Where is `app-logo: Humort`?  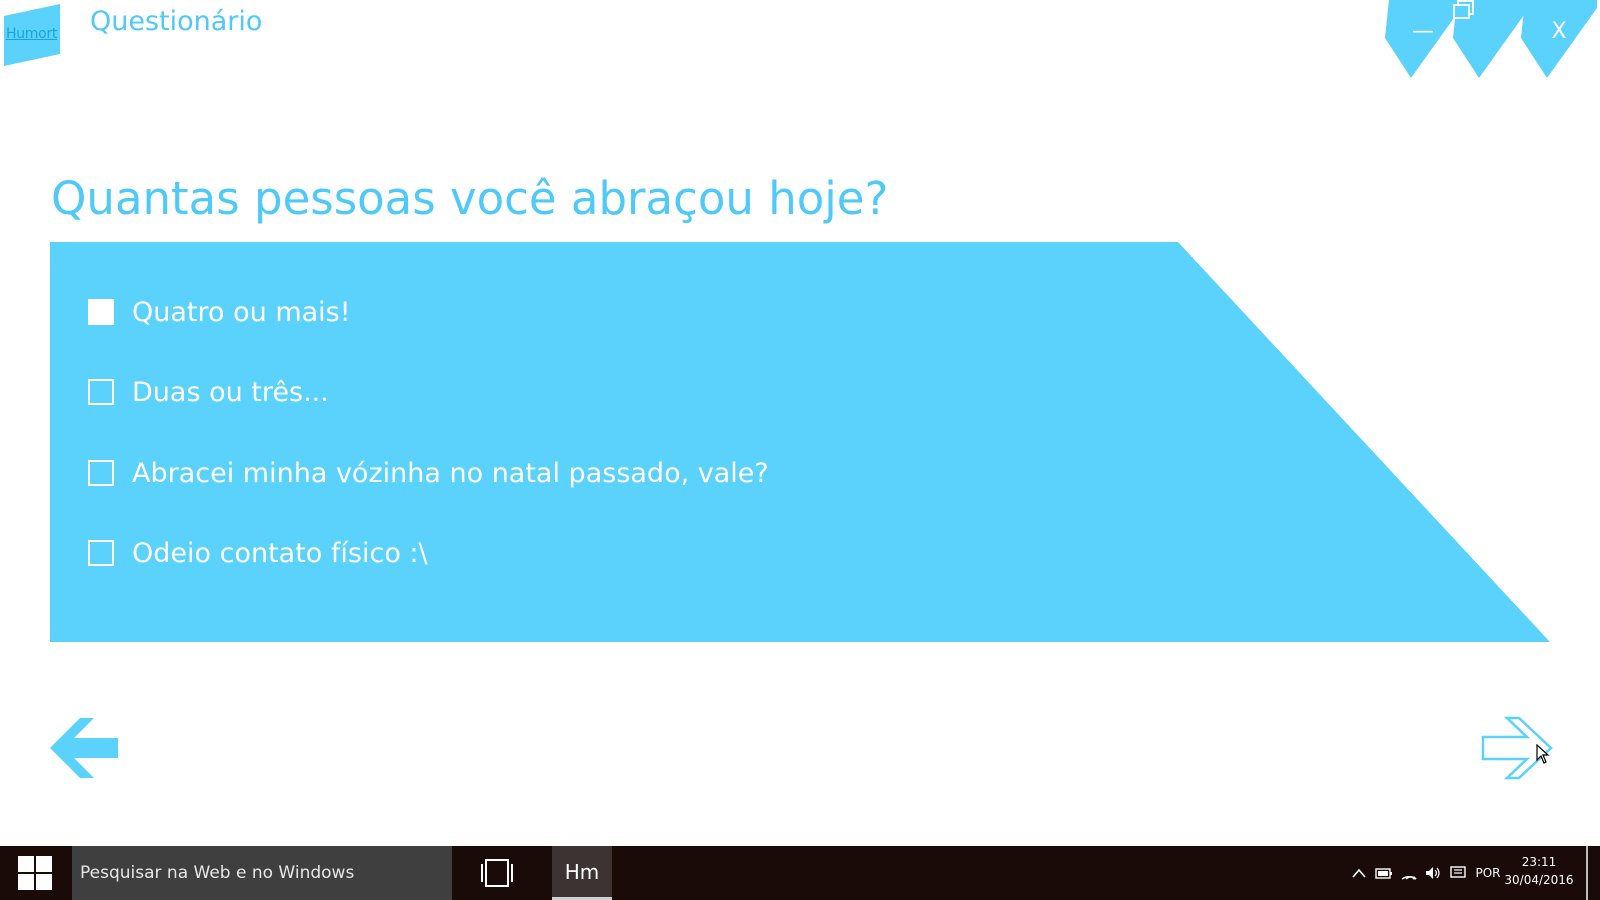
app-logo: Humort is located at coordinates (34, 35).